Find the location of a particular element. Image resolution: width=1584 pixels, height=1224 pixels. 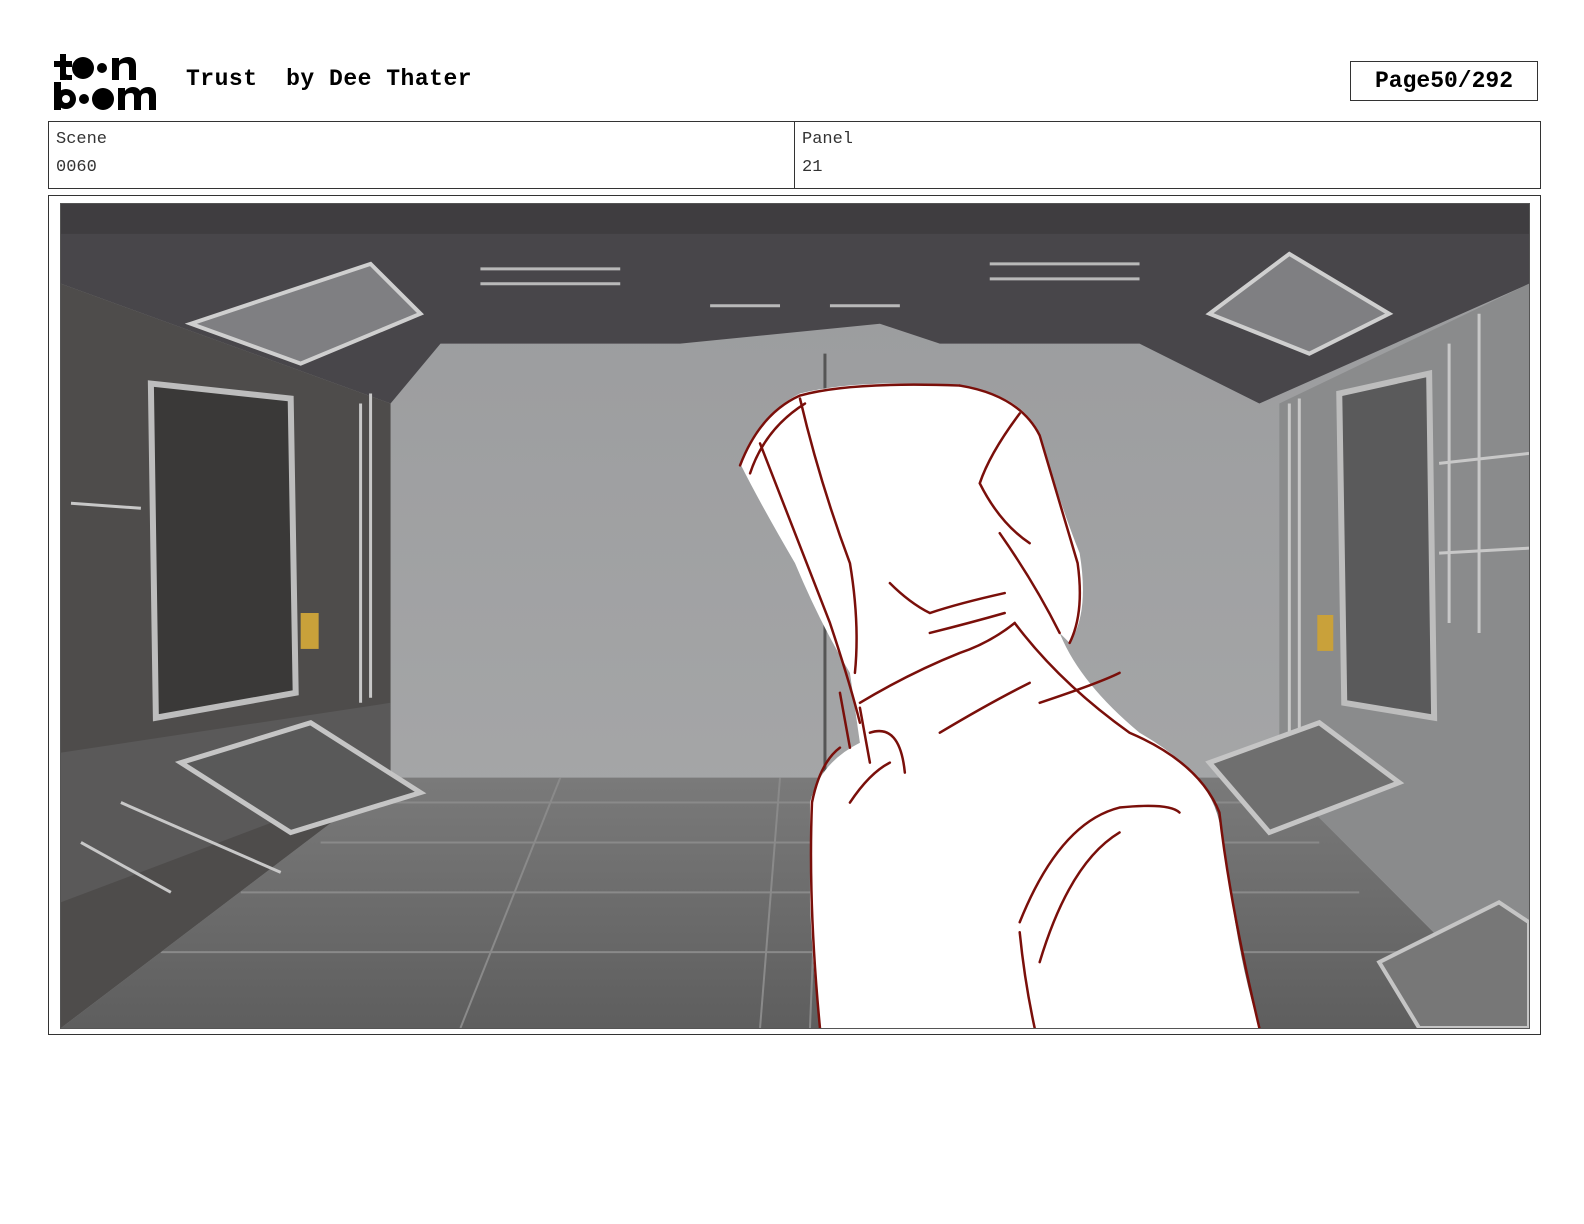

panel-info-table: Scene 0060 Panel 21 is located at coordinates (794, 155).